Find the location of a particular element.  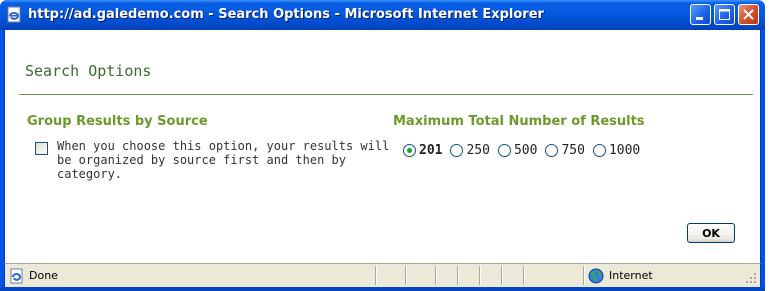

status-bar: Done Internet is located at coordinates (382, 275).